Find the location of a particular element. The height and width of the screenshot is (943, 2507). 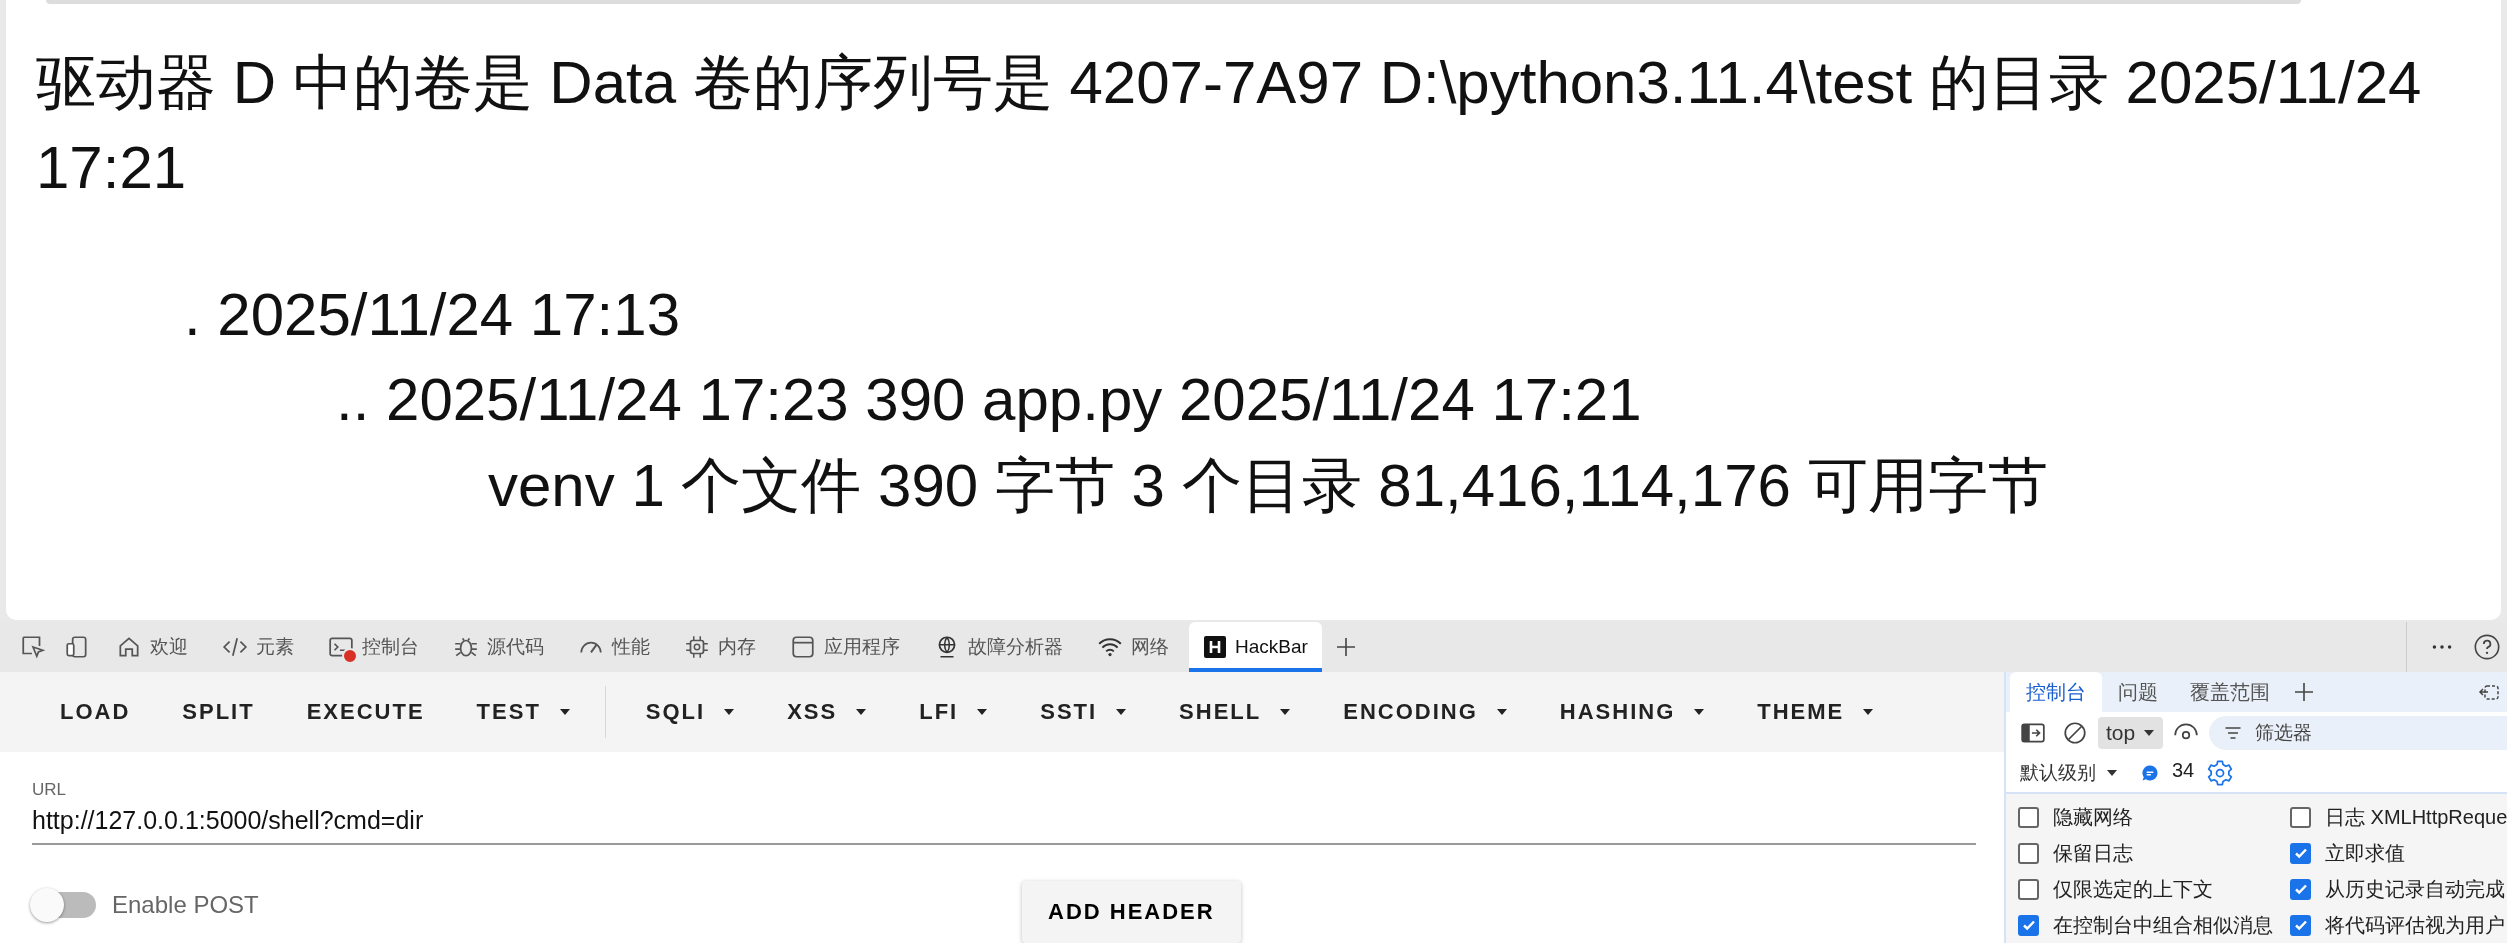

listing-text: . 2025/11/24 17:13 is located at coordinates (432, 315).